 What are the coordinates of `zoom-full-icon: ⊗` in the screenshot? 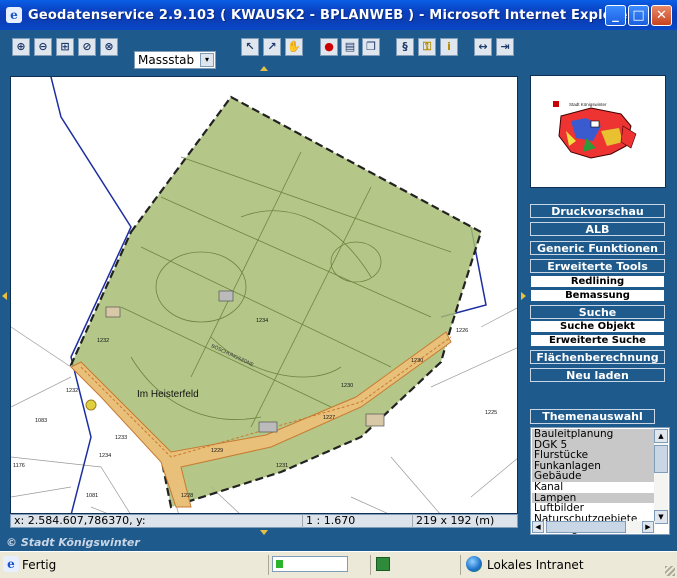 It's located at (109, 47).